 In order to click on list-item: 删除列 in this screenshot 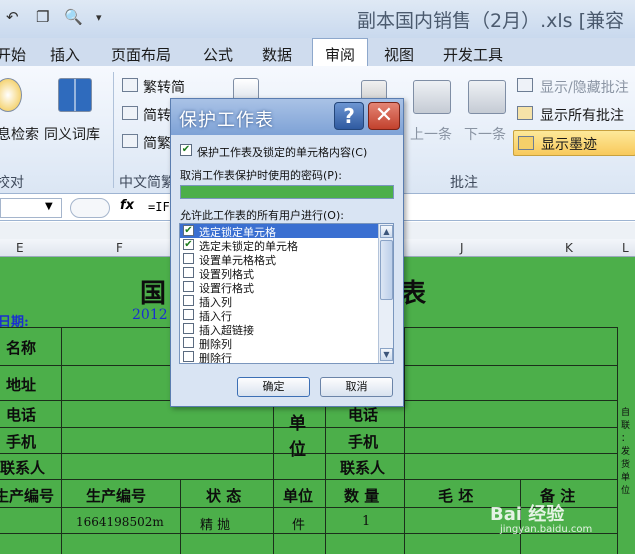, I will do `click(279, 343)`.